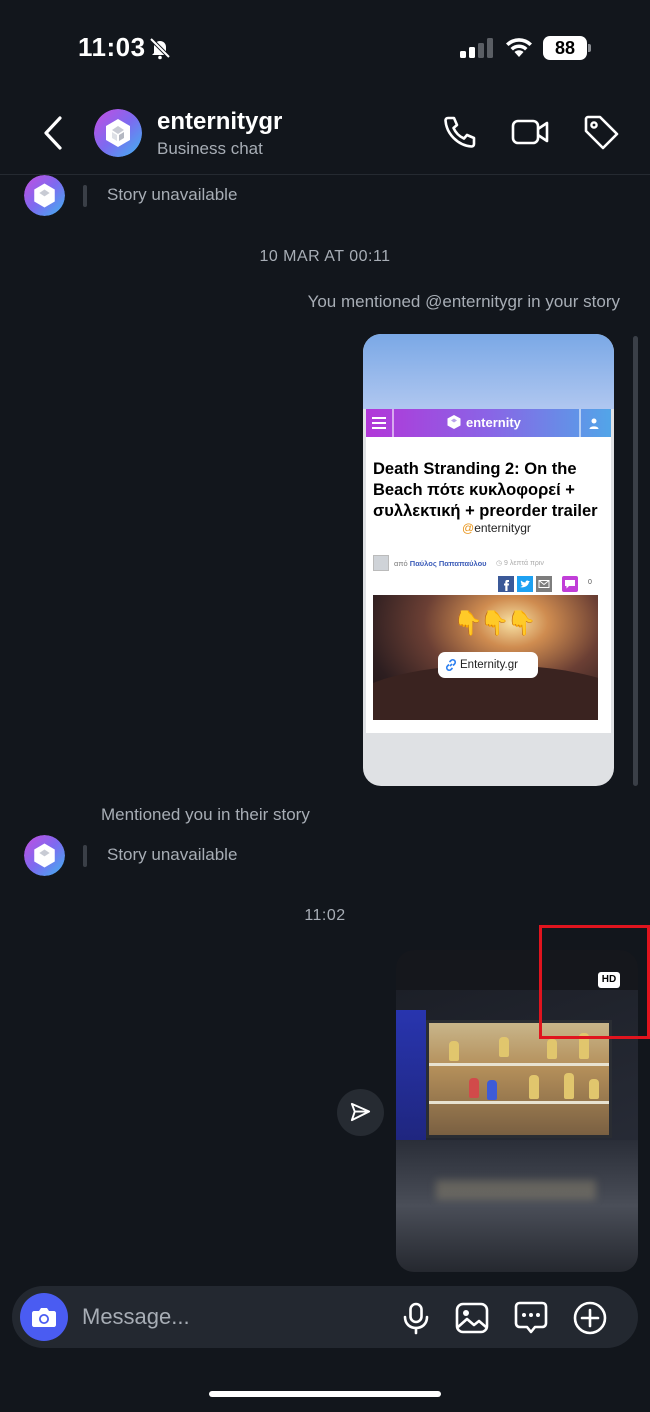  Describe the element at coordinates (205, 814) in the screenshot. I see `mention-notice: Mentioned you in their story` at that location.